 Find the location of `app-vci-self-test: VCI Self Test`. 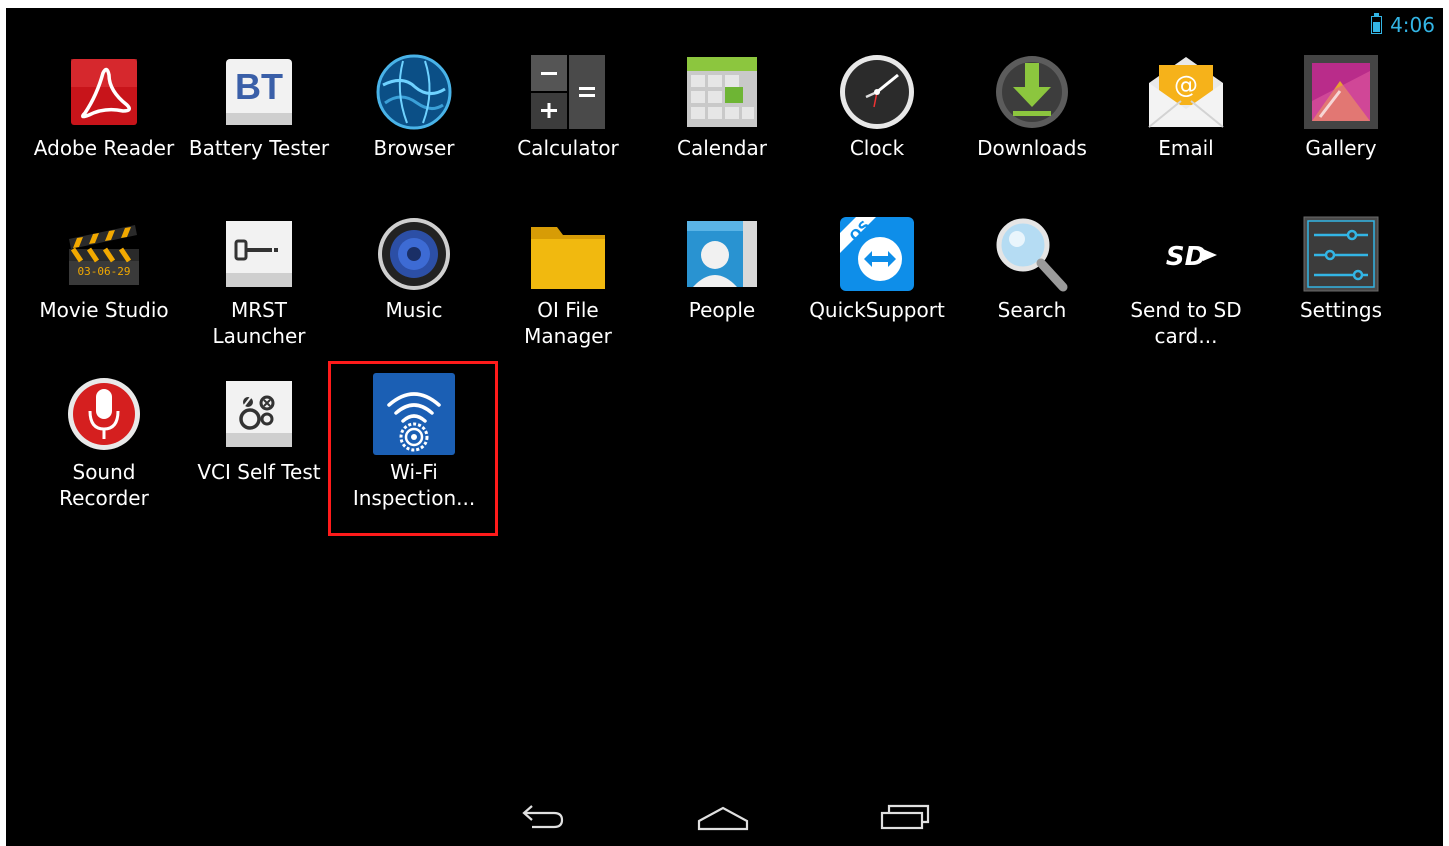

app-vci-self-test: VCI Self Test is located at coordinates (259, 429).